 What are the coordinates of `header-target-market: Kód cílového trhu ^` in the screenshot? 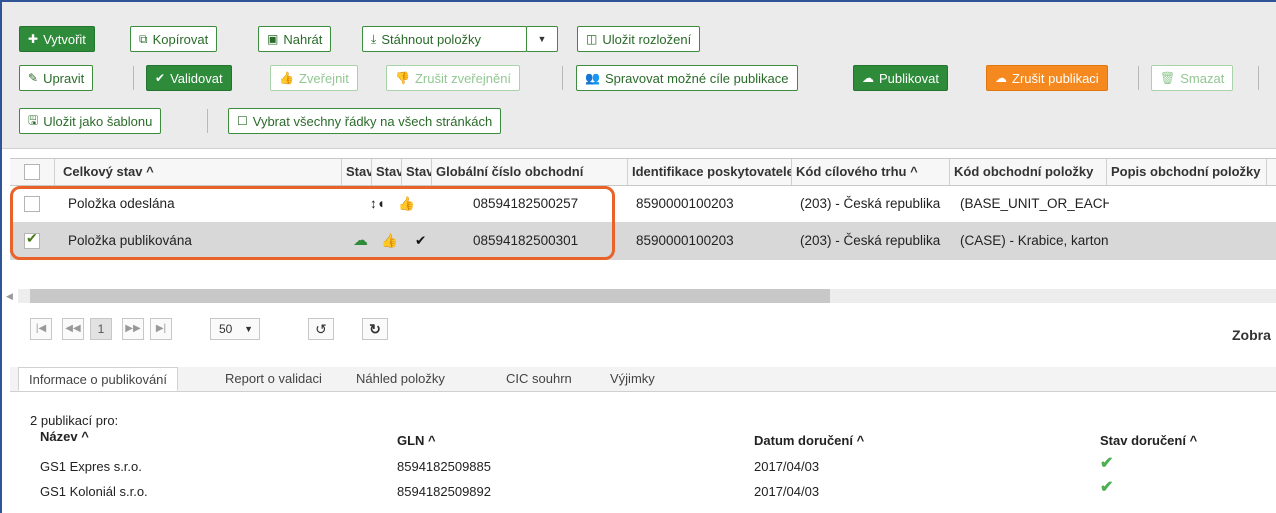 It's located at (871, 172).